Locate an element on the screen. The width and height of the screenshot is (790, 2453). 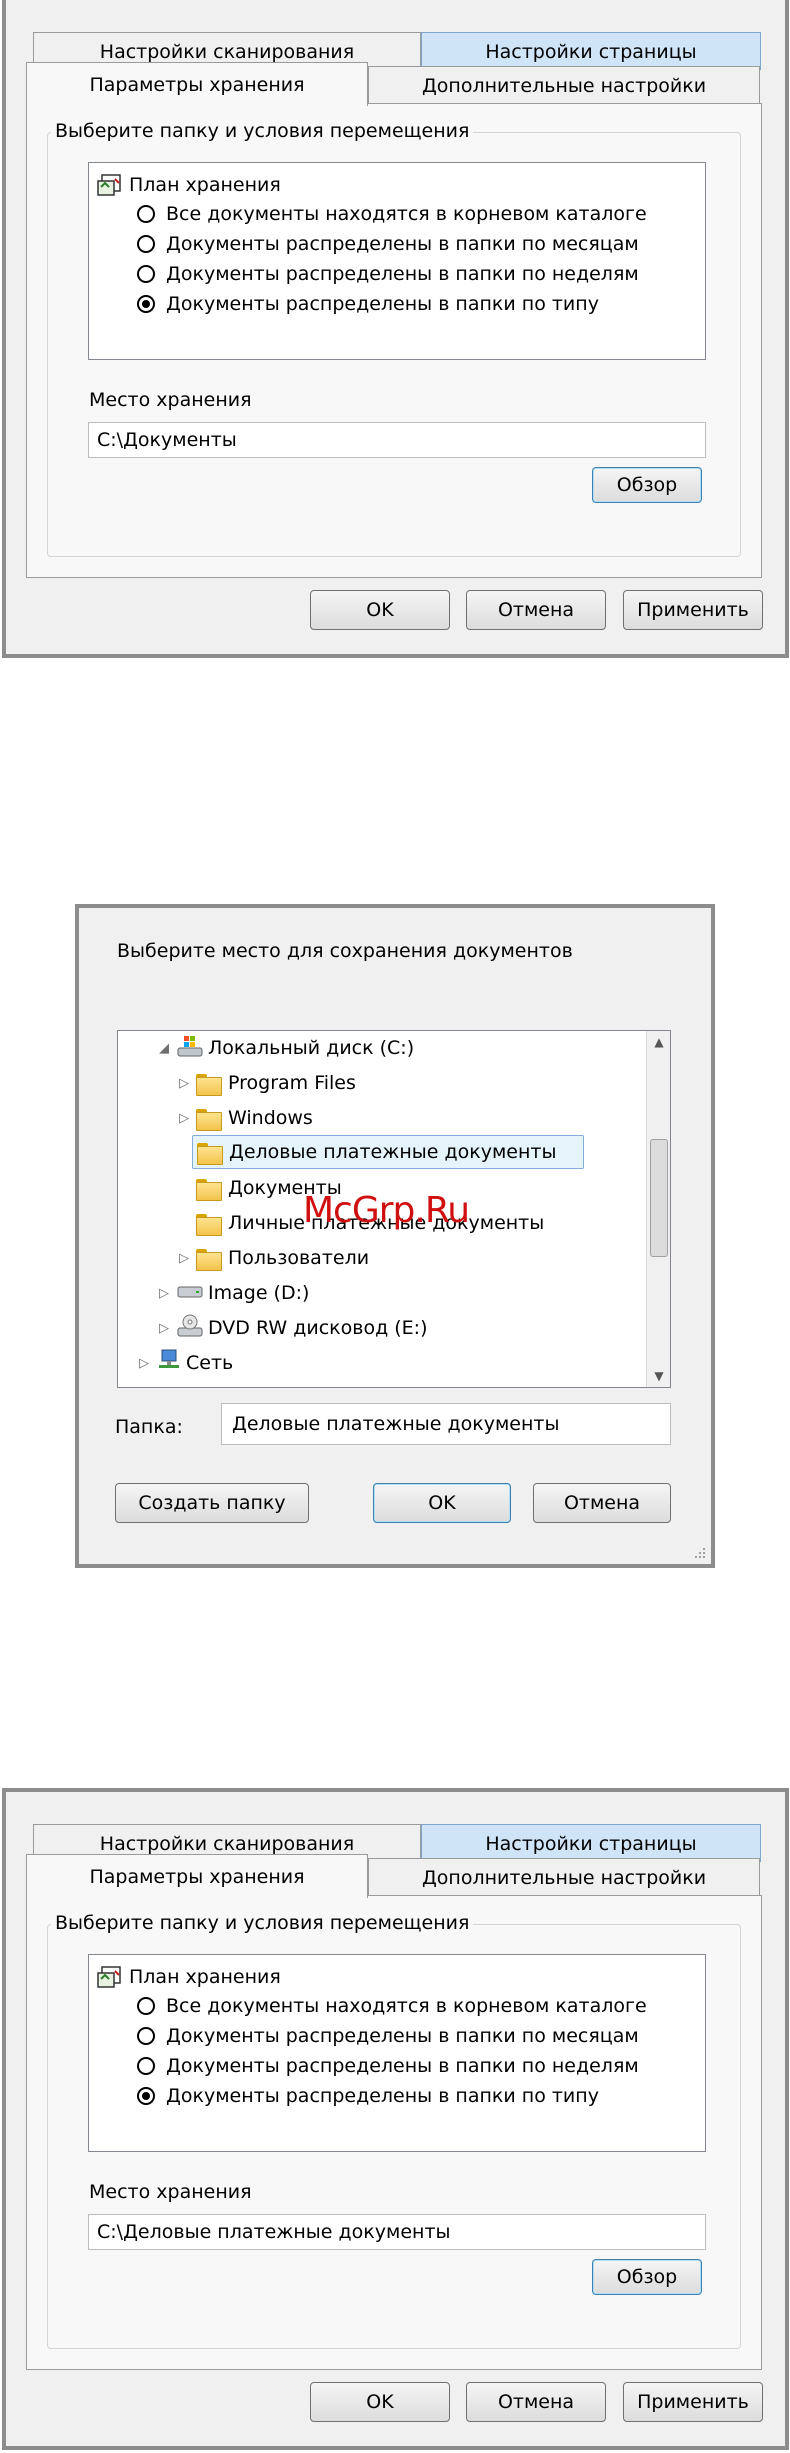
tree-item-business-payments: Деловые платежные документы is located at coordinates (388, 1152).